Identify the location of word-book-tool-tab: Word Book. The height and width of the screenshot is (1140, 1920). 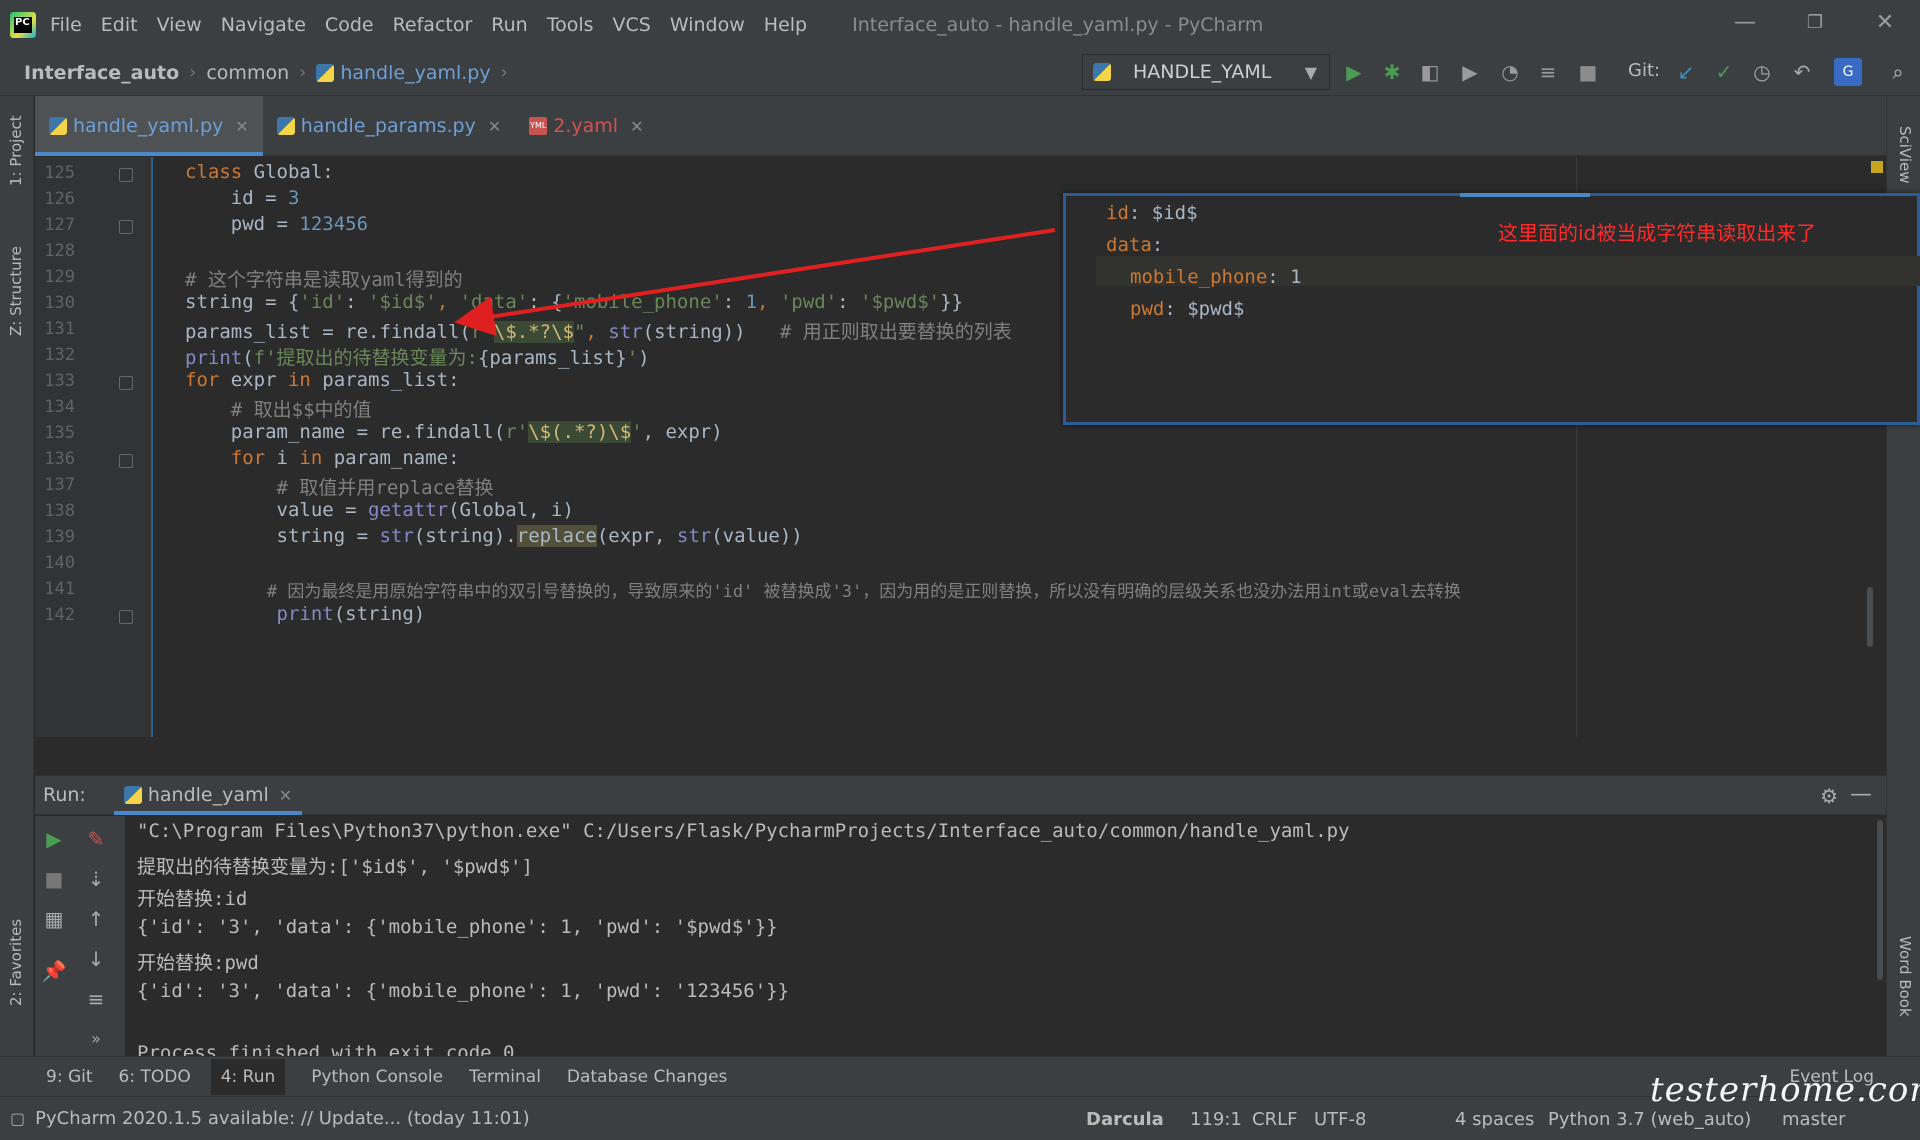
(1905, 976).